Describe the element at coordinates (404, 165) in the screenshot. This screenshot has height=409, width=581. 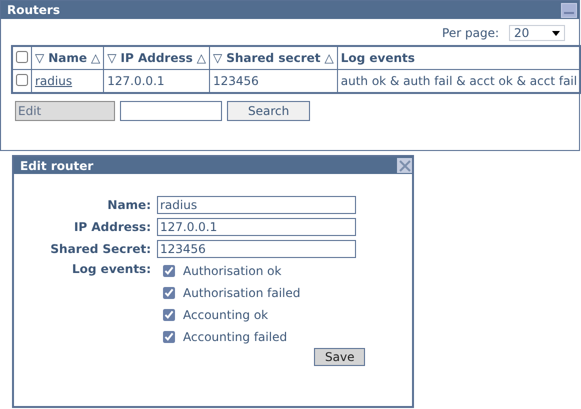
I see `close-button` at that location.